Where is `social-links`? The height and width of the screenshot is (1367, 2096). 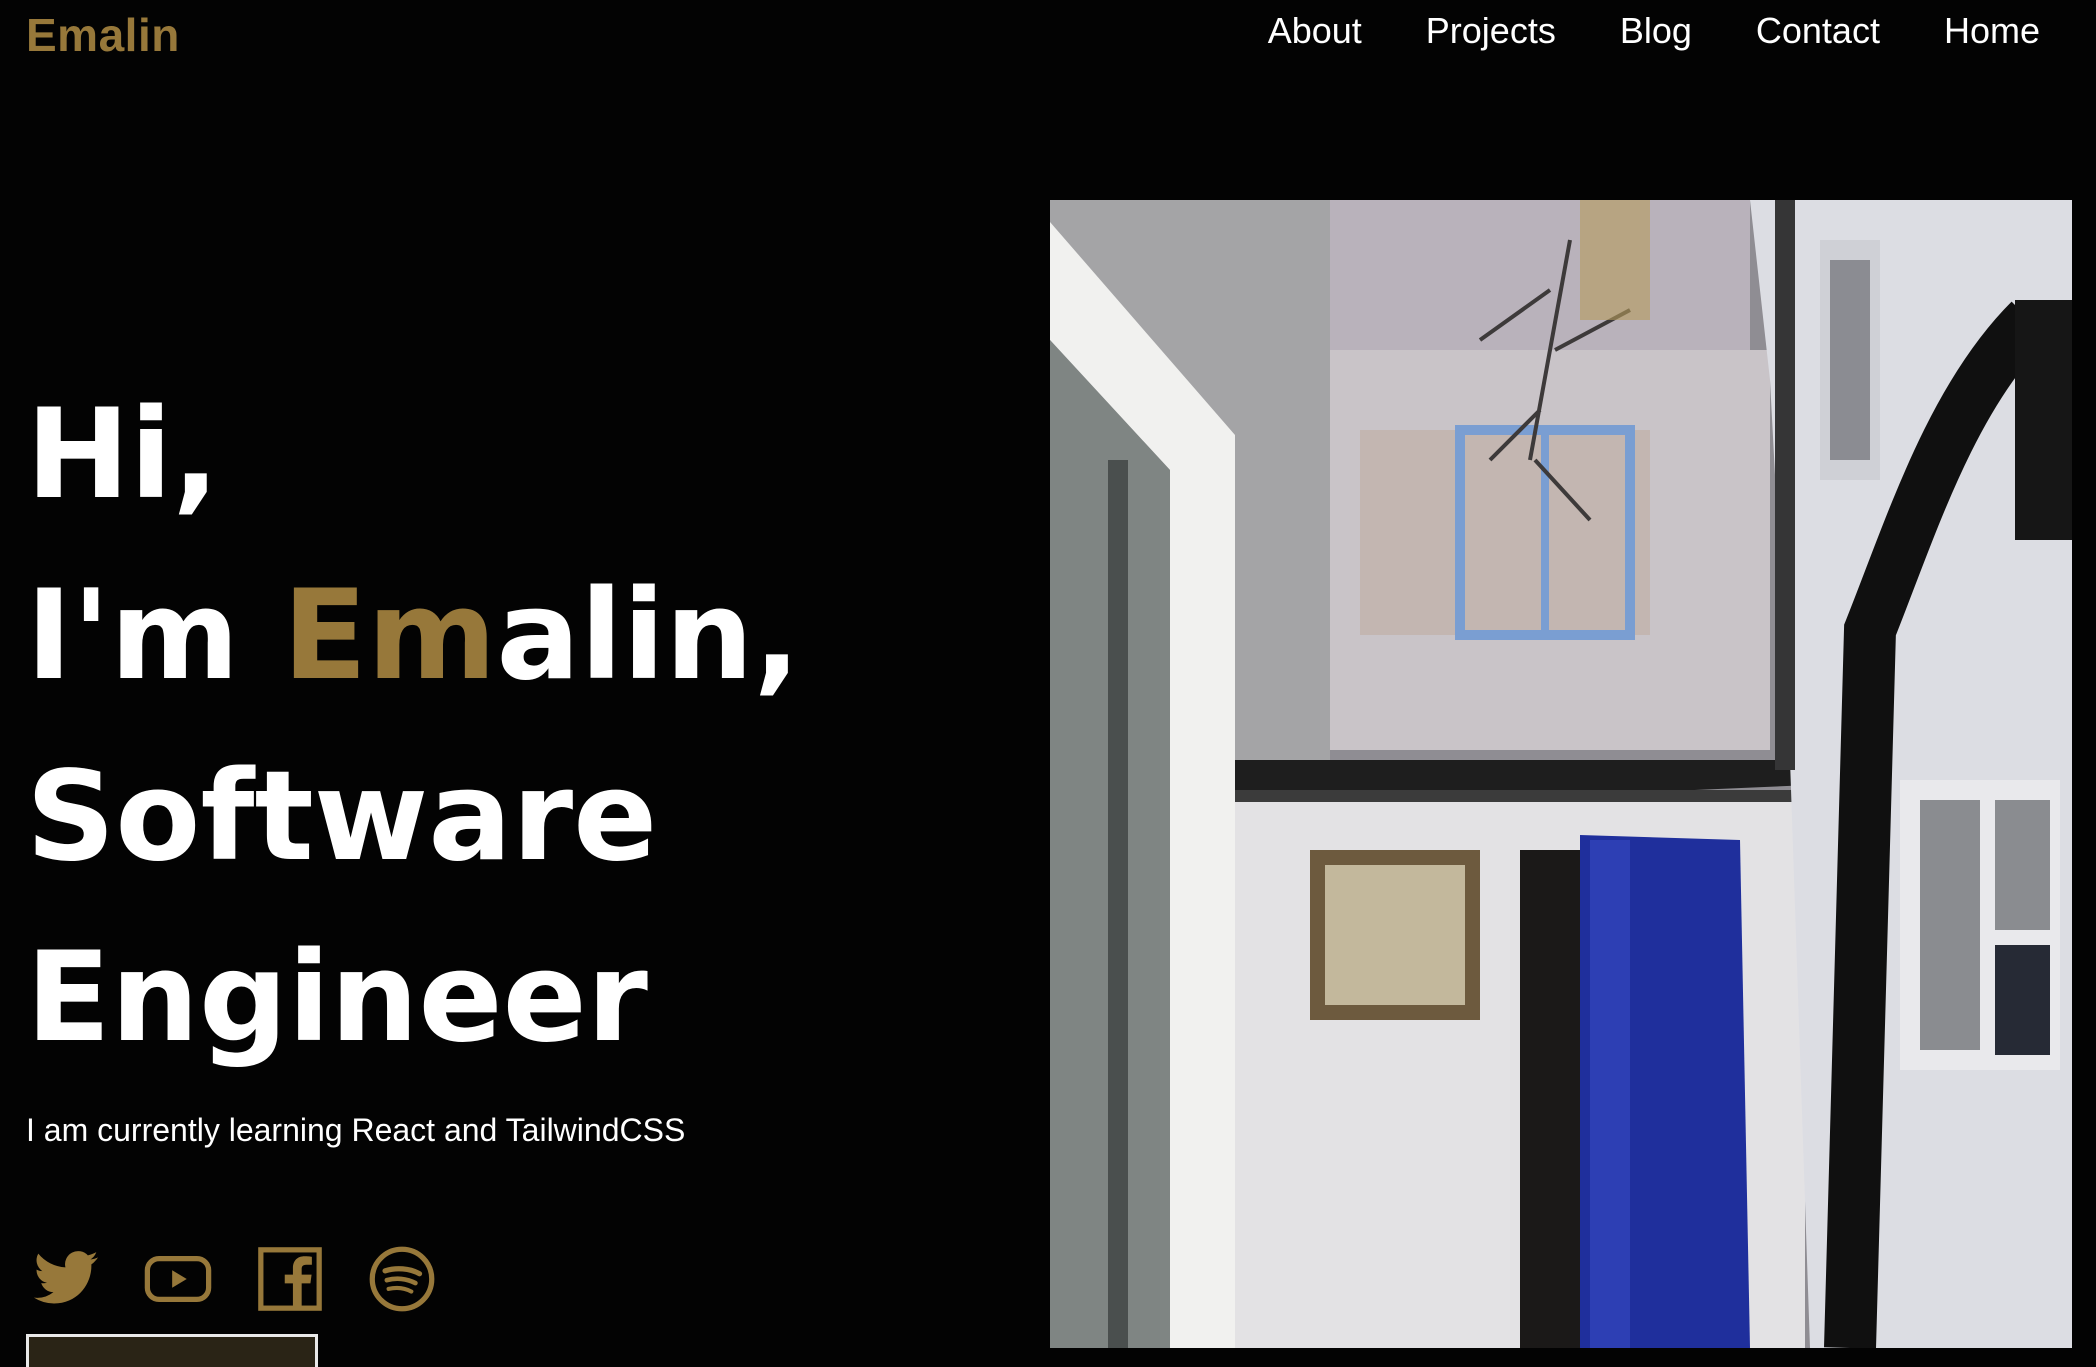
social-links is located at coordinates (234, 1279).